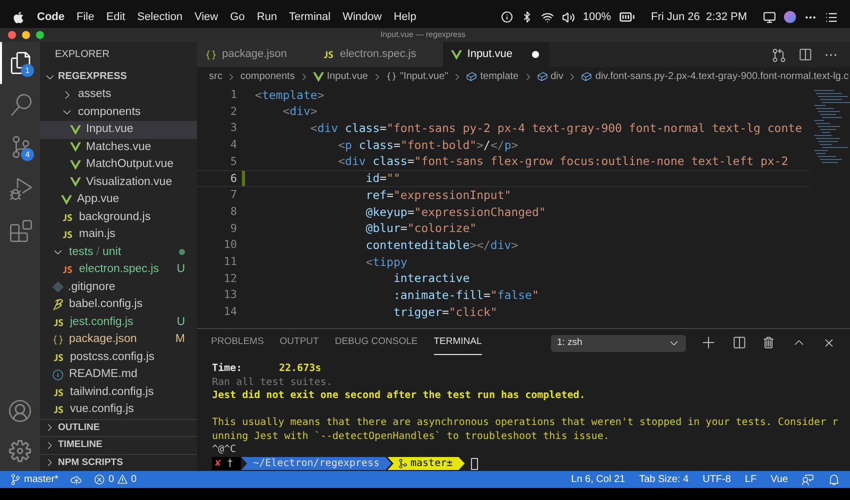 The height and width of the screenshot is (500, 850). Describe the element at coordinates (376, 343) in the screenshot. I see `panel-tab: DEBUG CONSOLE` at that location.